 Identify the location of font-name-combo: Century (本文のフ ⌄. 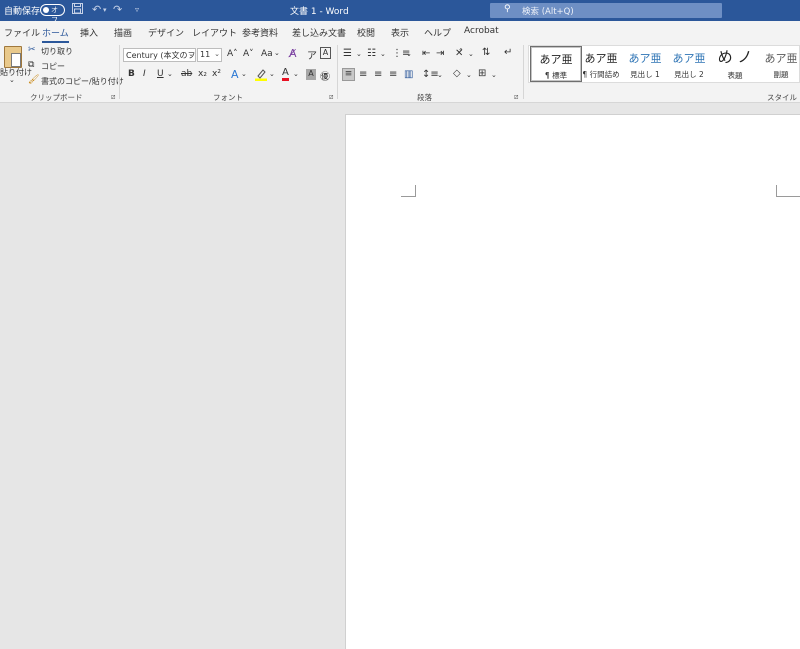
(159, 55).